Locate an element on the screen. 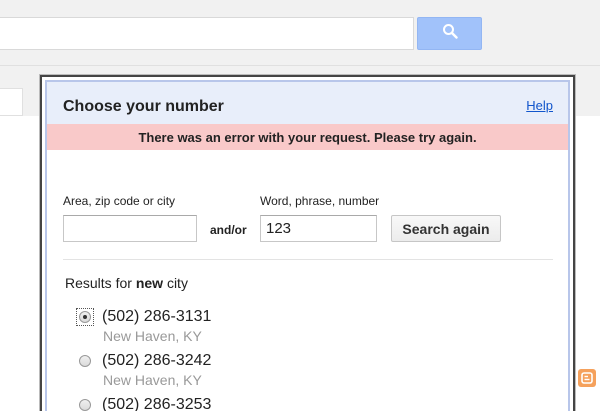 This screenshot has width=600, height=411. help-link: Help is located at coordinates (539, 105).